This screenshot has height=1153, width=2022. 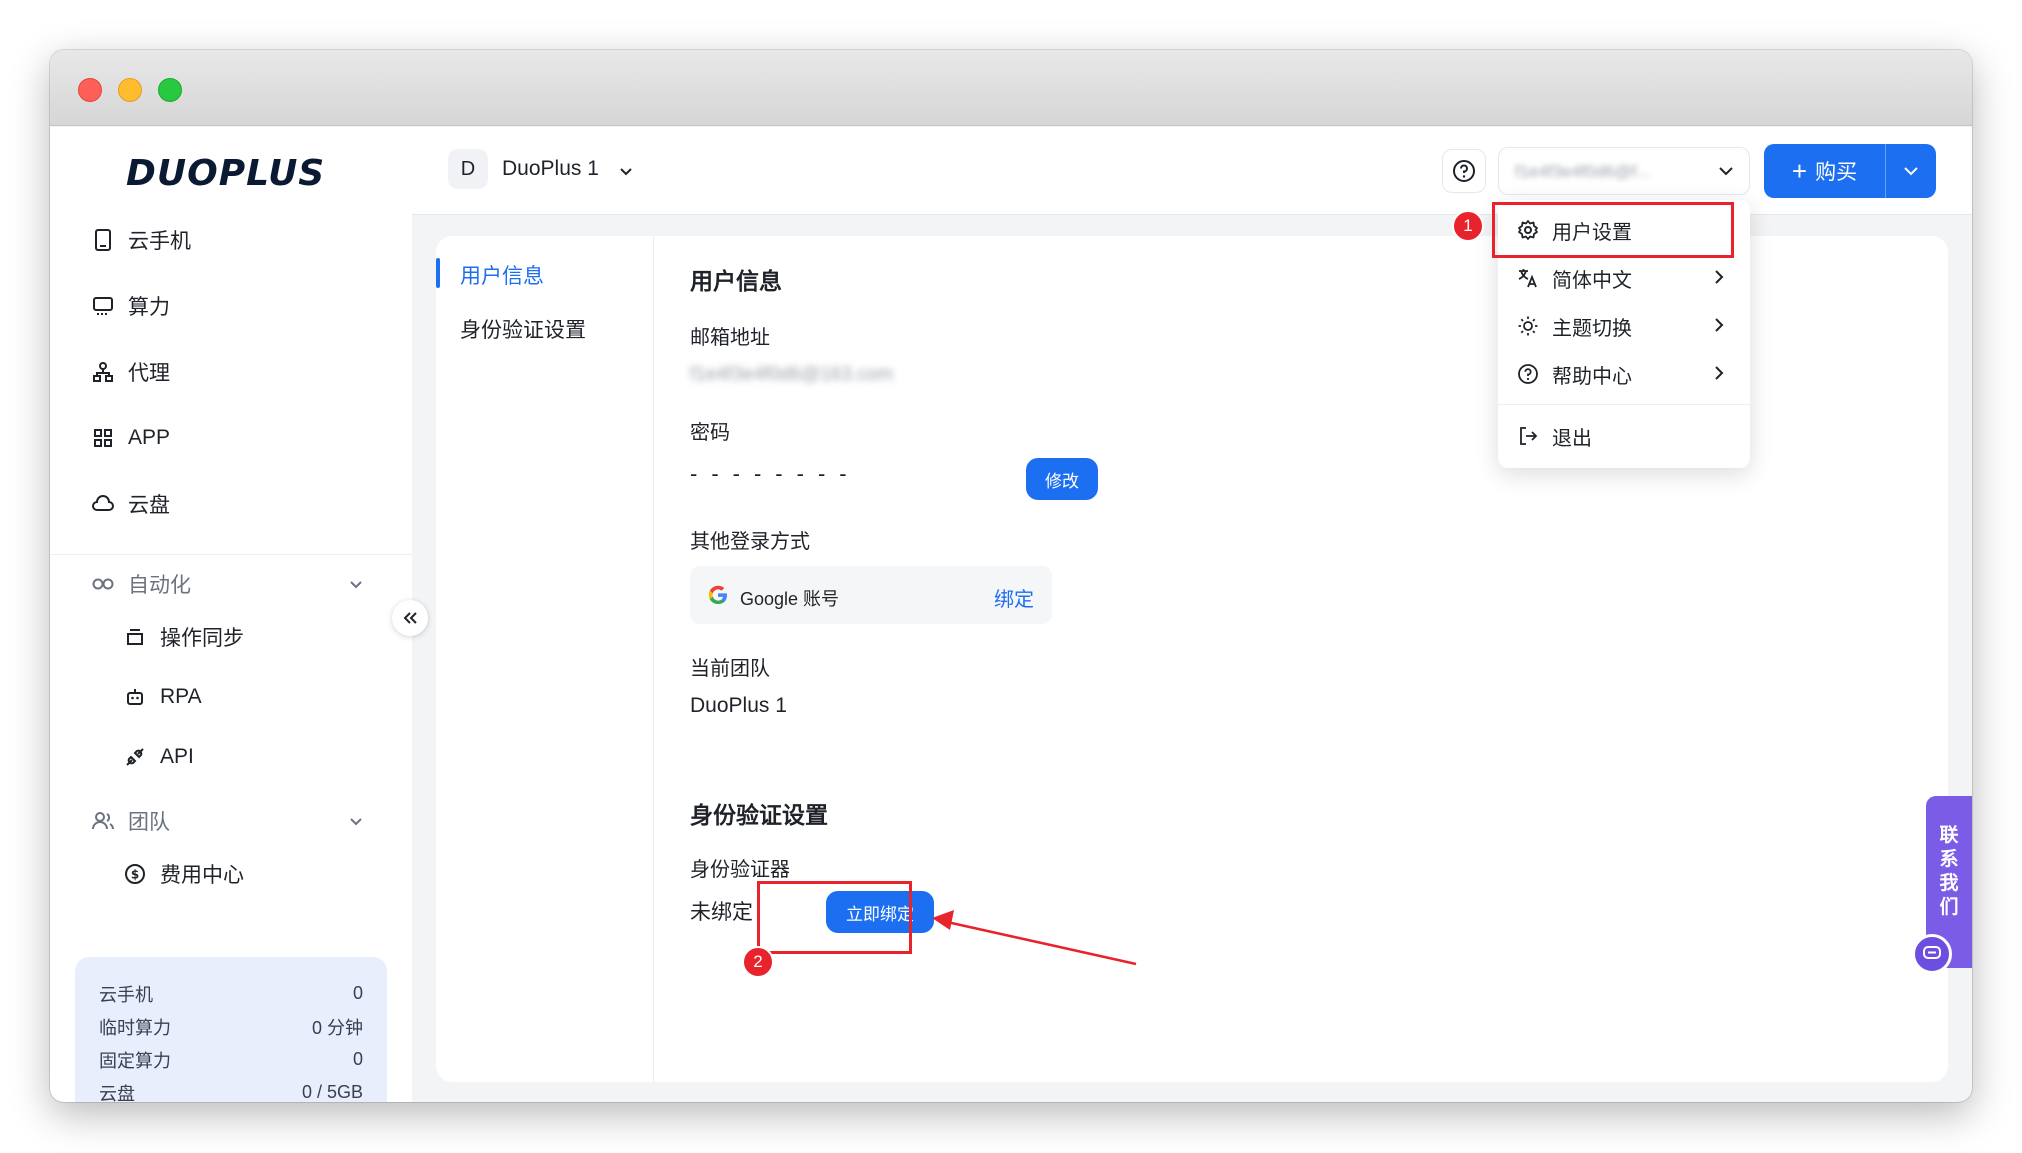 I want to click on authenticator-label: 身份验证器, so click(x=740, y=870).